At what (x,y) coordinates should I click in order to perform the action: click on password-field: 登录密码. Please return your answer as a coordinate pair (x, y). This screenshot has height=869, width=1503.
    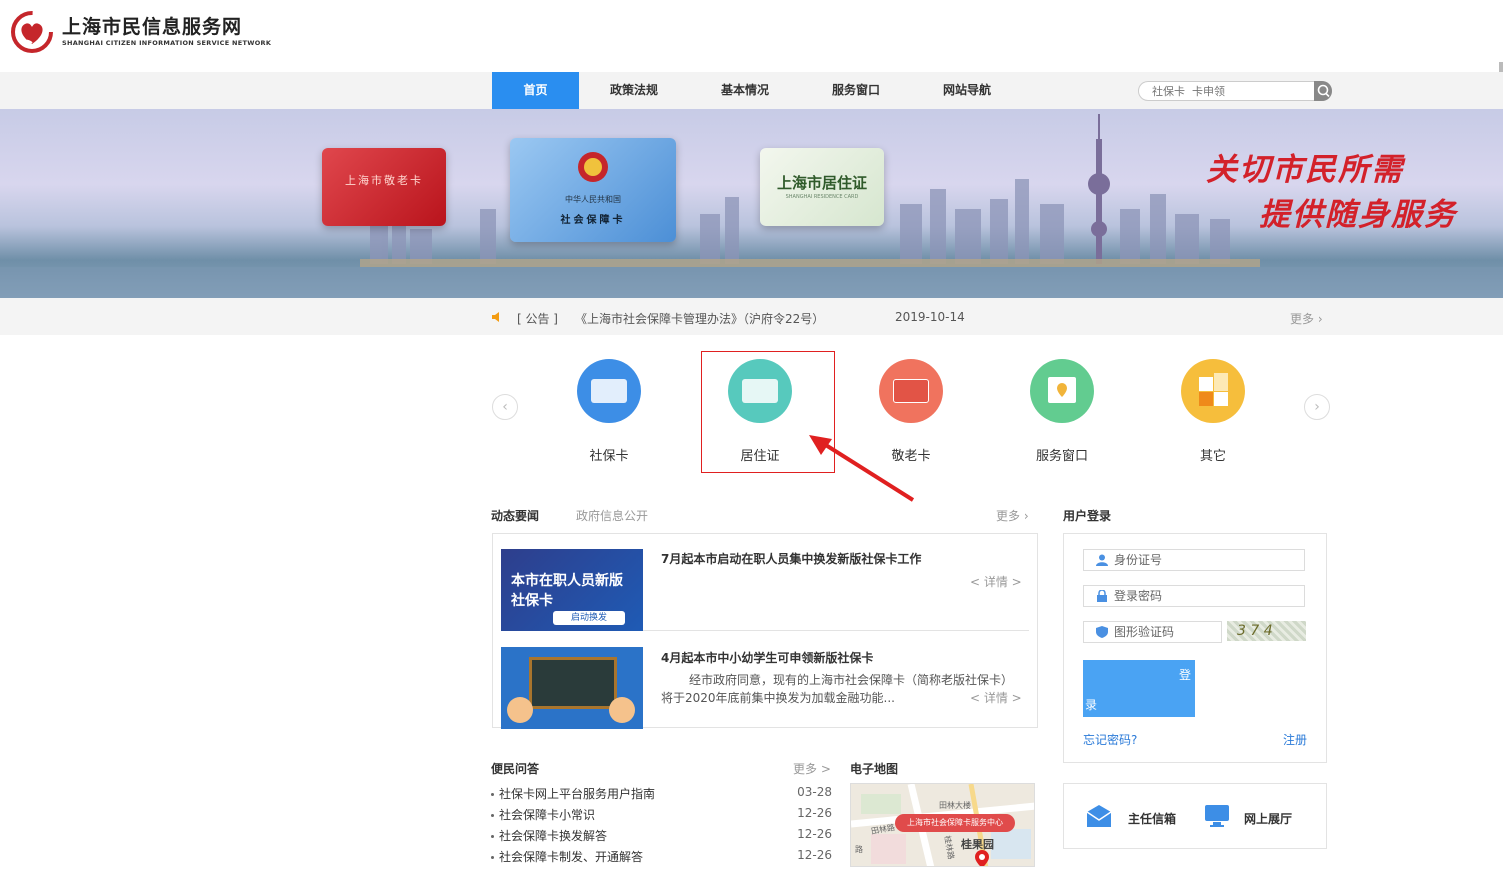
    Looking at the image, I should click on (1194, 596).